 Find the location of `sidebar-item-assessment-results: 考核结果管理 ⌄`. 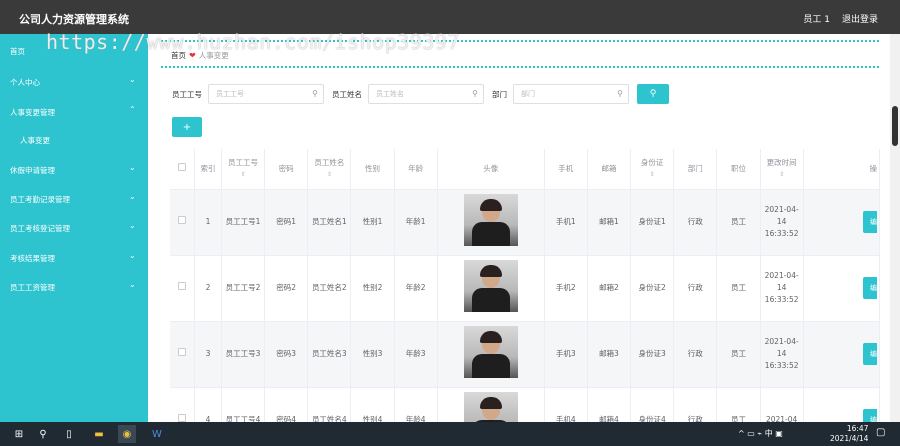

sidebar-item-assessment-results: 考核结果管理 ⌄ is located at coordinates (74, 258).